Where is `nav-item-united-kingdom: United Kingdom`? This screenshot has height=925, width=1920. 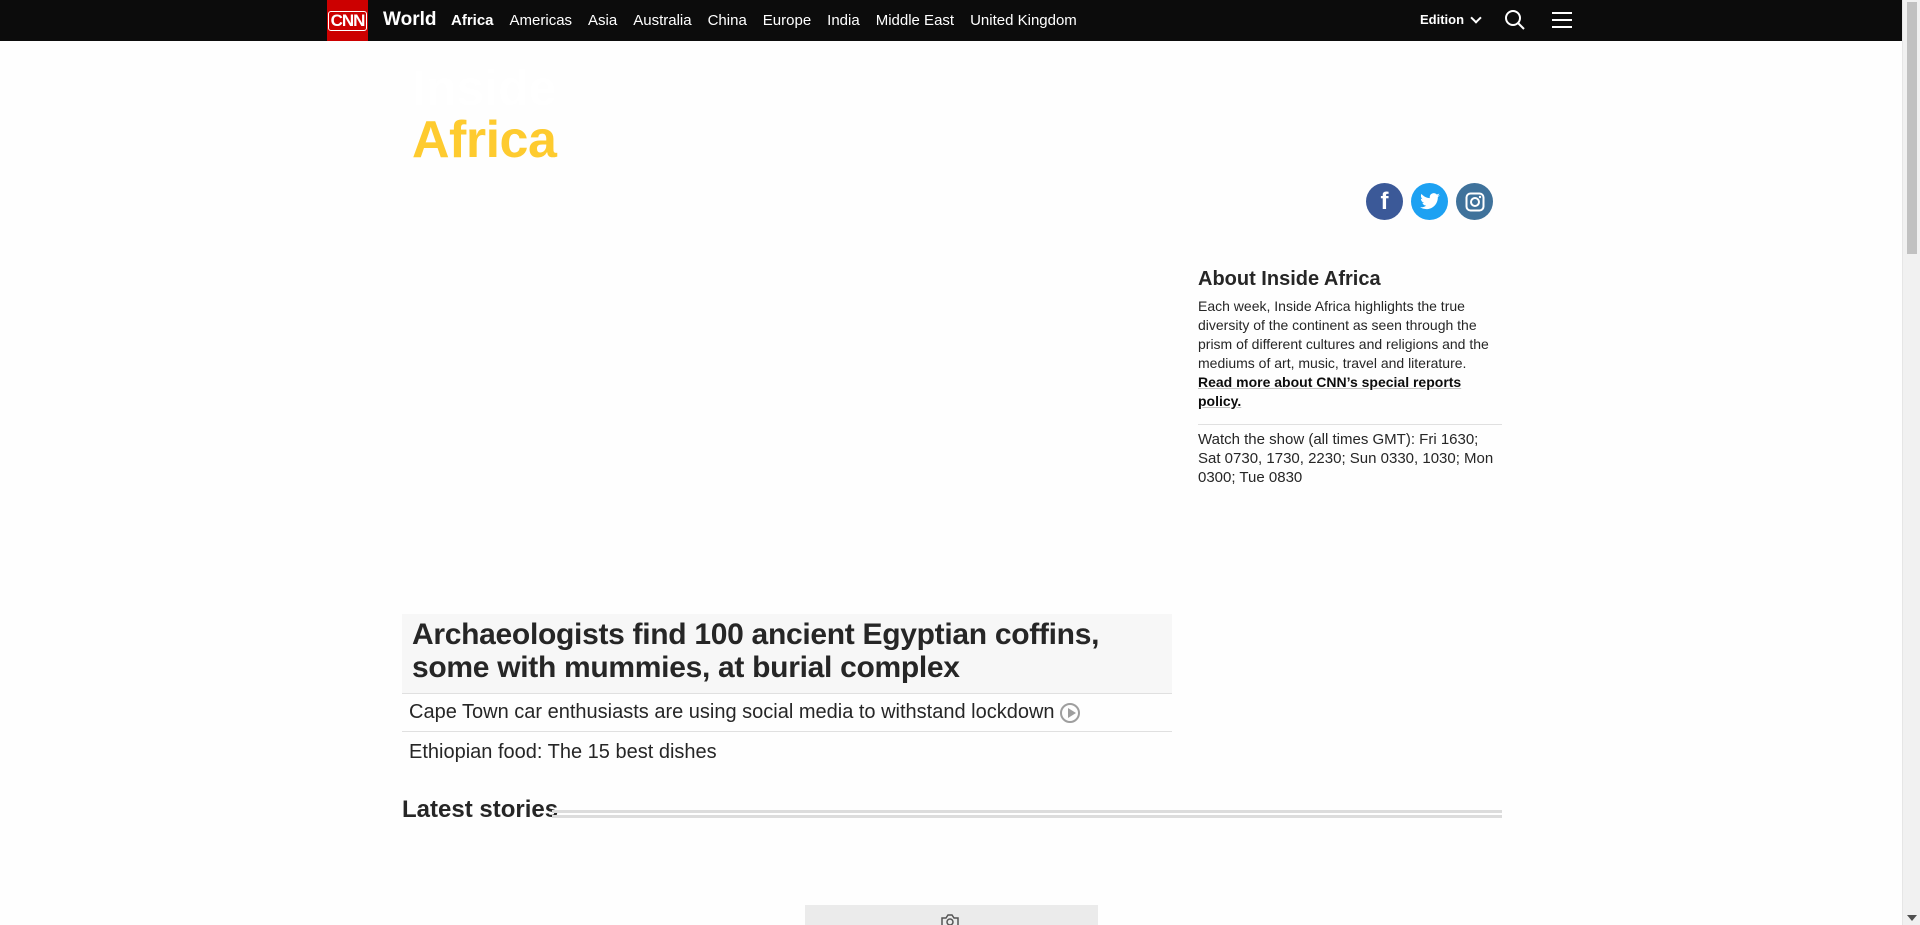 nav-item-united-kingdom: United Kingdom is located at coordinates (1023, 20).